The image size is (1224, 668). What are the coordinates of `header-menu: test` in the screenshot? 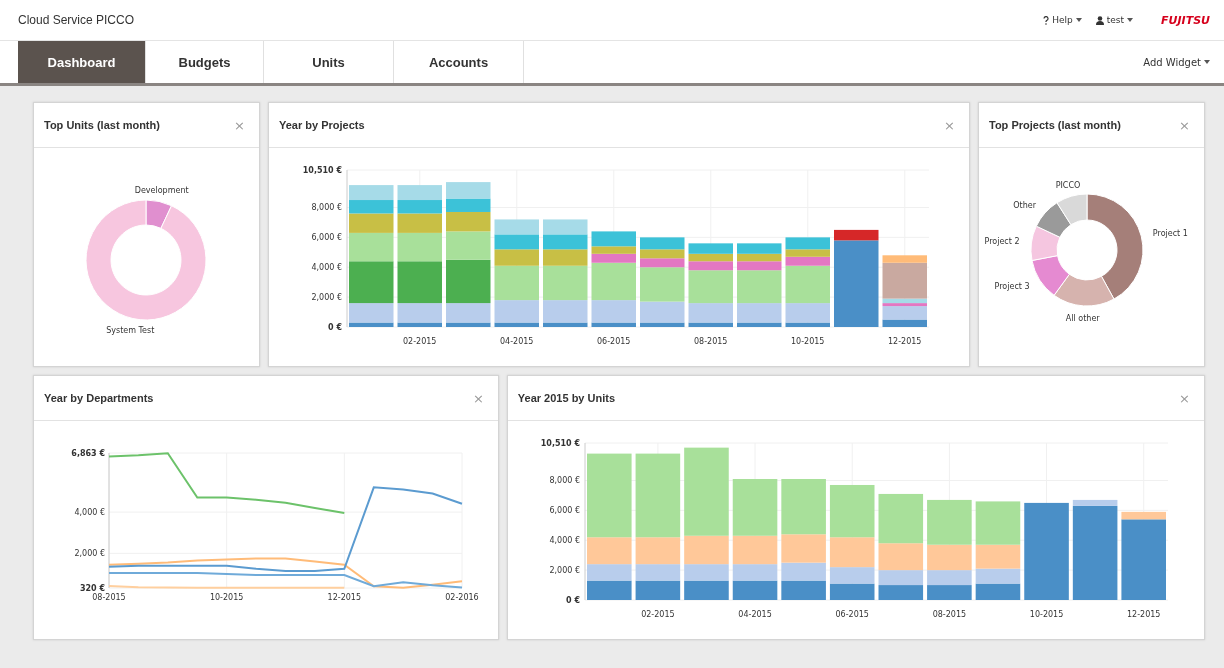 It's located at (1114, 20).